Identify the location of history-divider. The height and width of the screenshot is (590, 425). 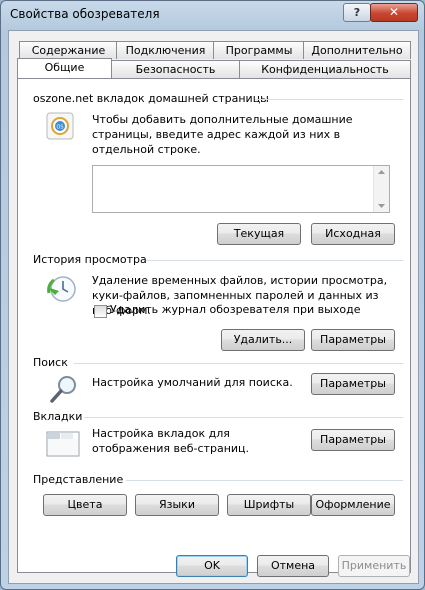
(274, 260).